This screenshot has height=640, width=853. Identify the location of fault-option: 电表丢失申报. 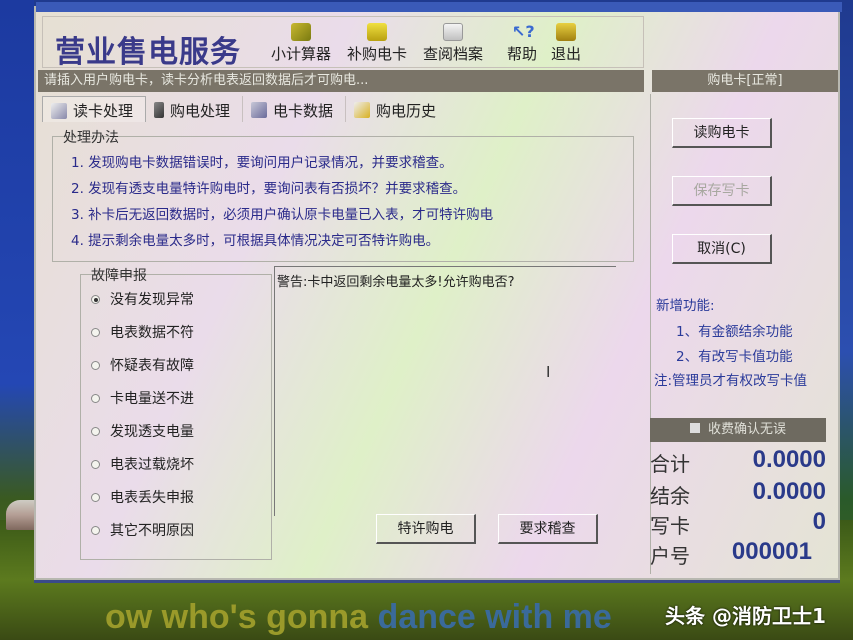
(142, 497).